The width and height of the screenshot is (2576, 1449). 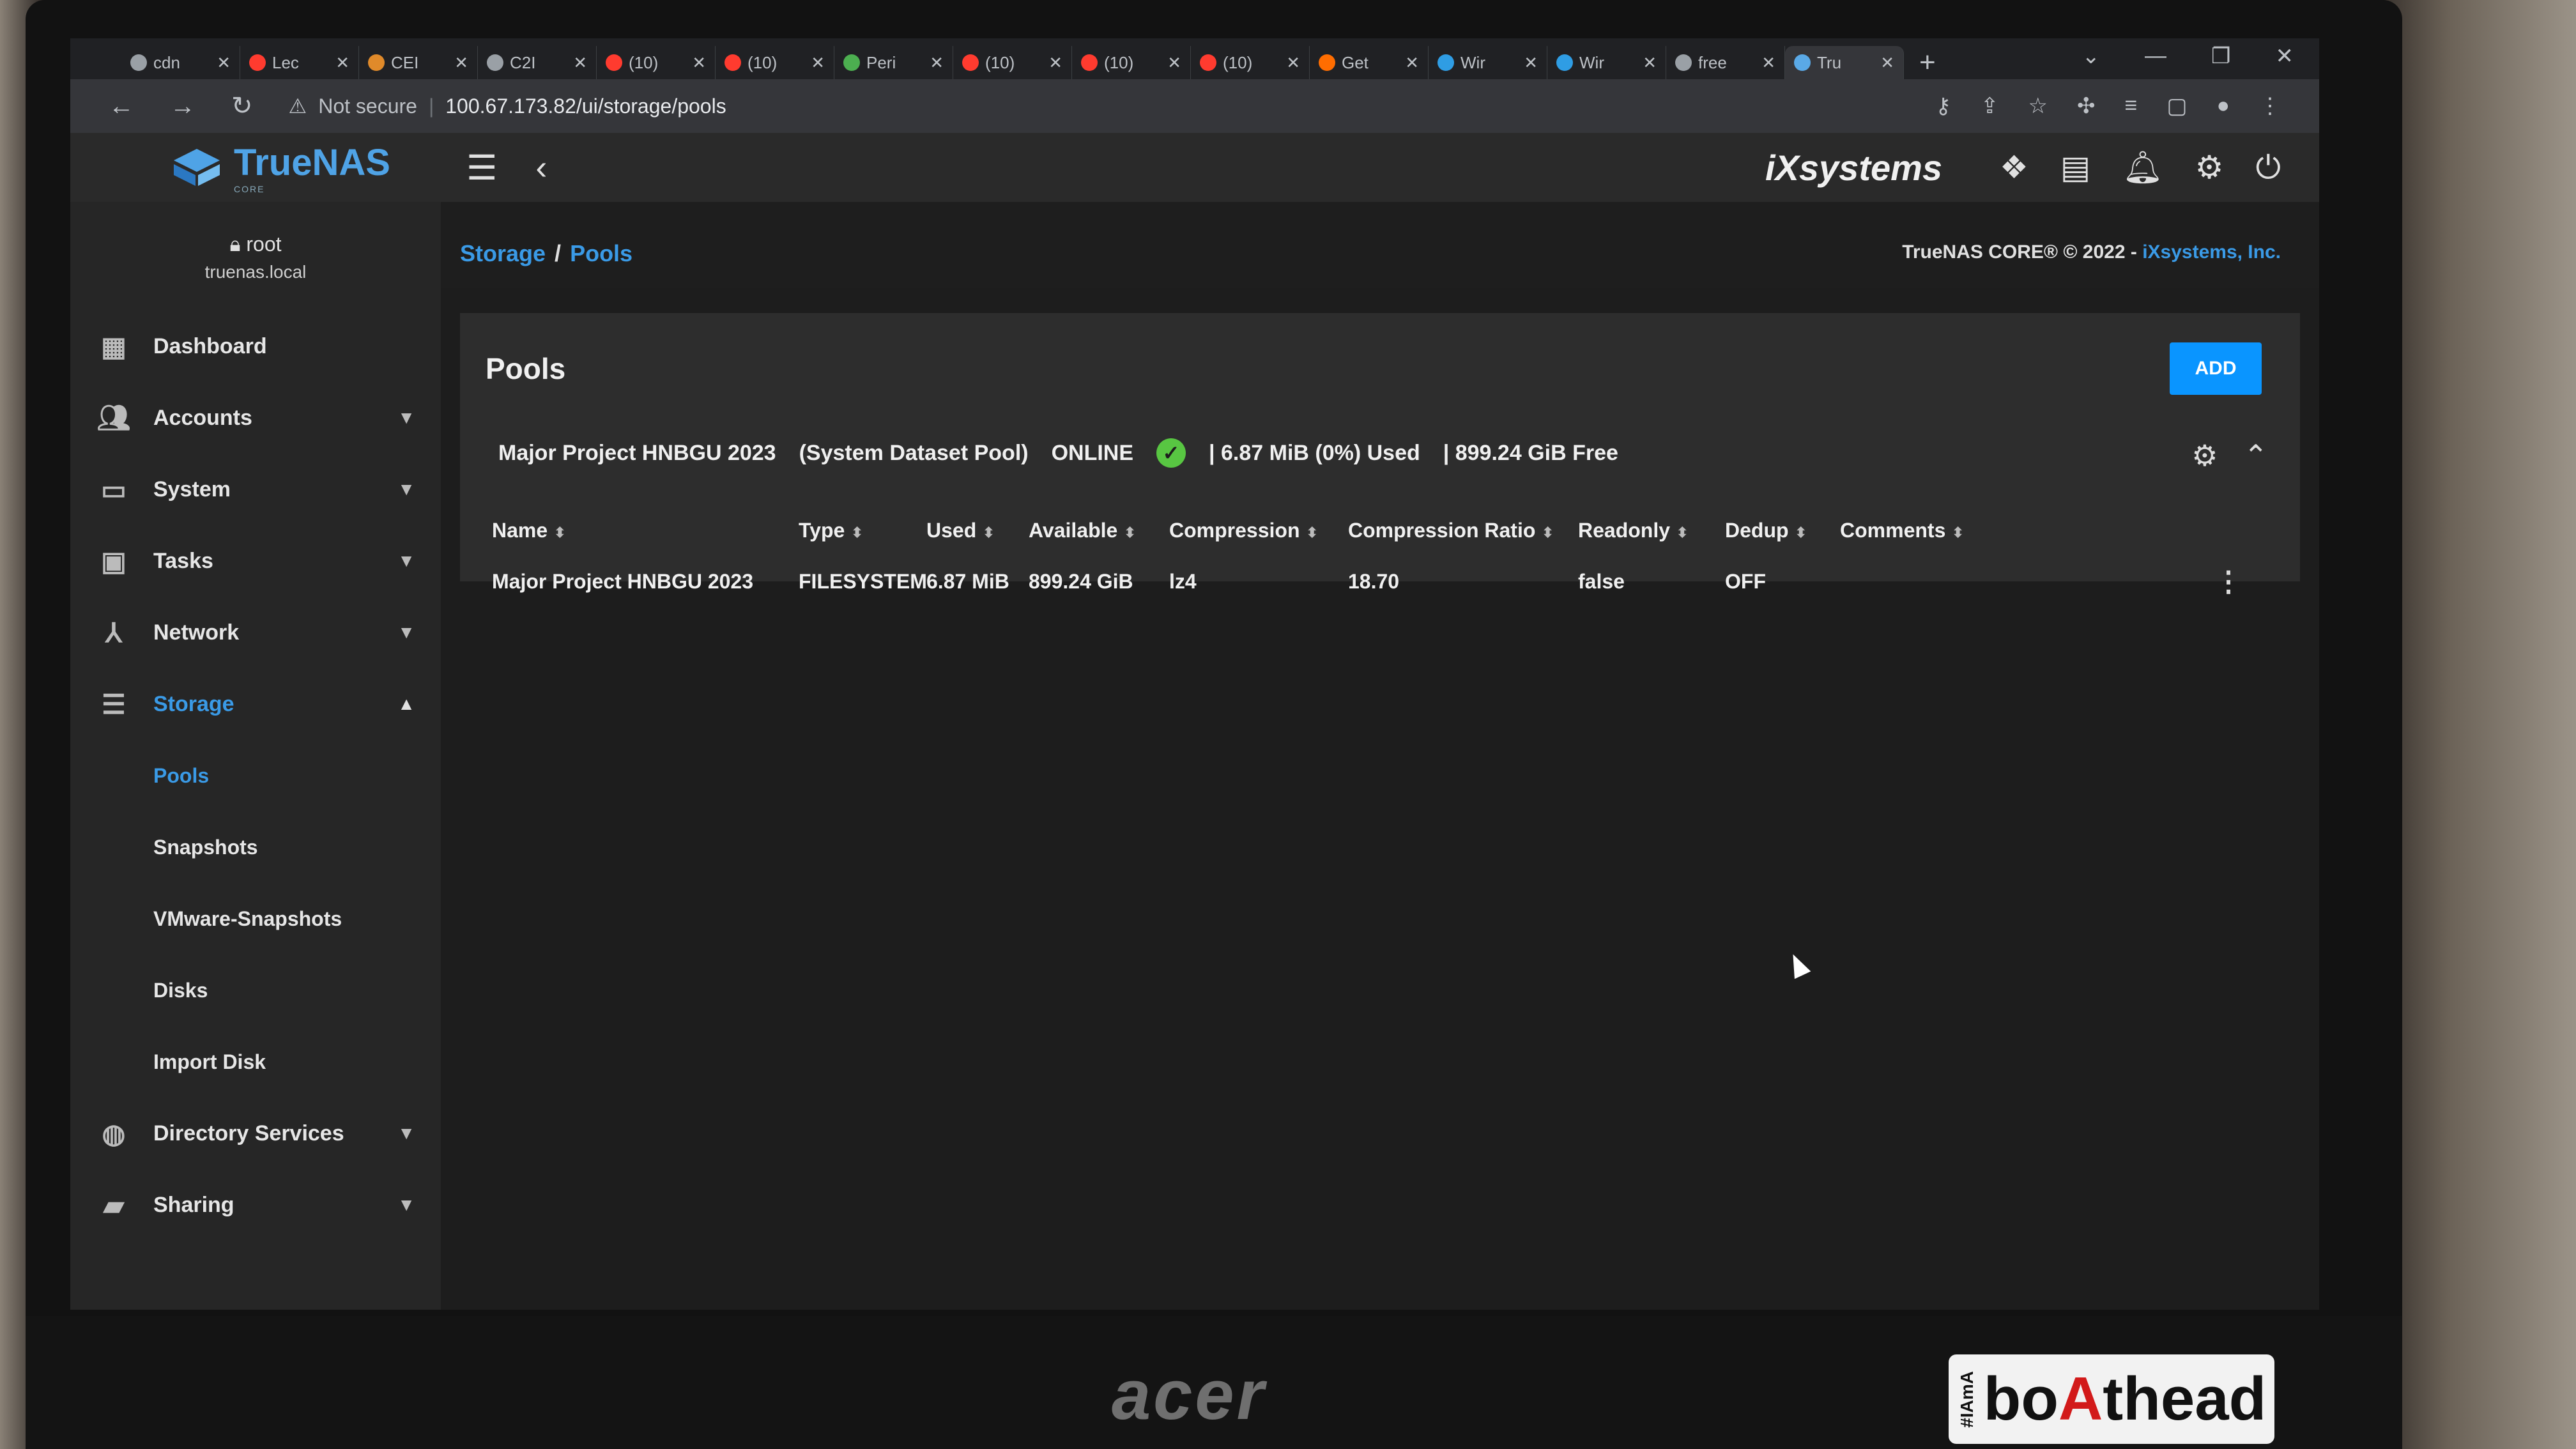 What do you see at coordinates (1943, 106) in the screenshot?
I see `key-icon: ⚷` at bounding box center [1943, 106].